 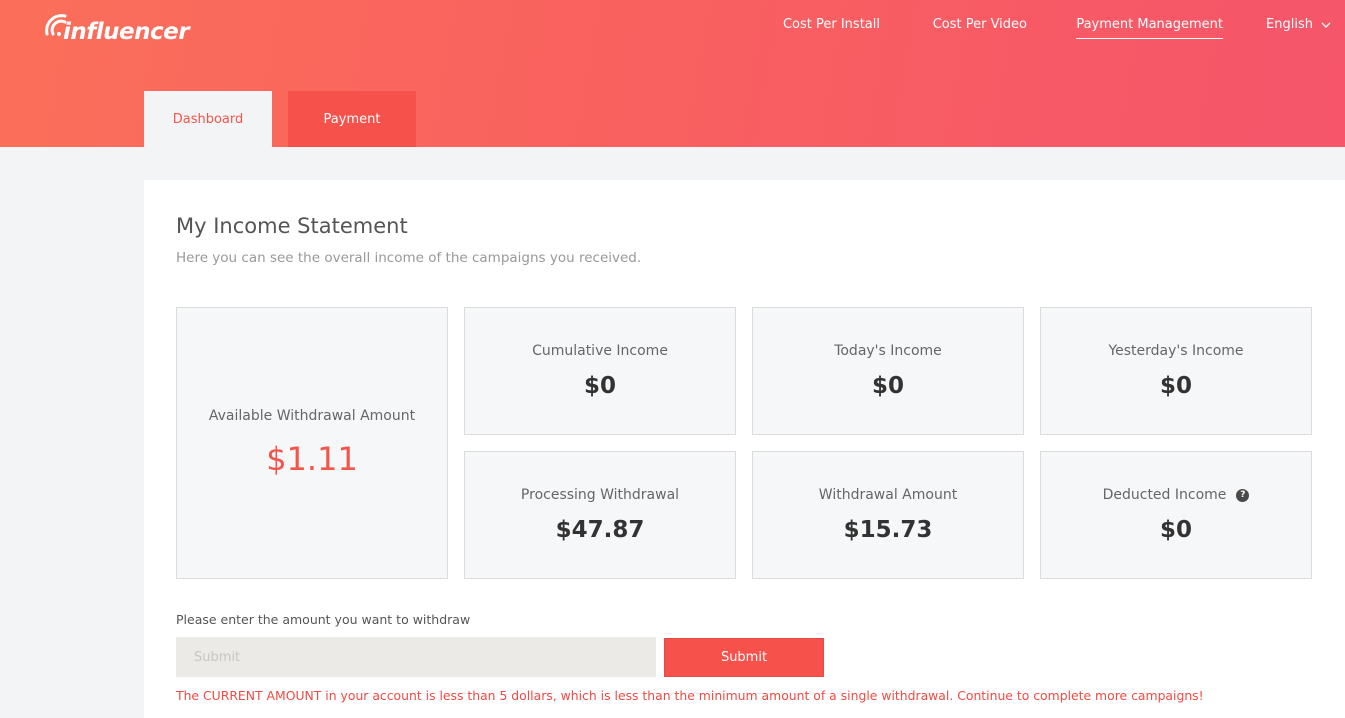 I want to click on withdrawal-amount-value: $15.73, so click(x=888, y=530).